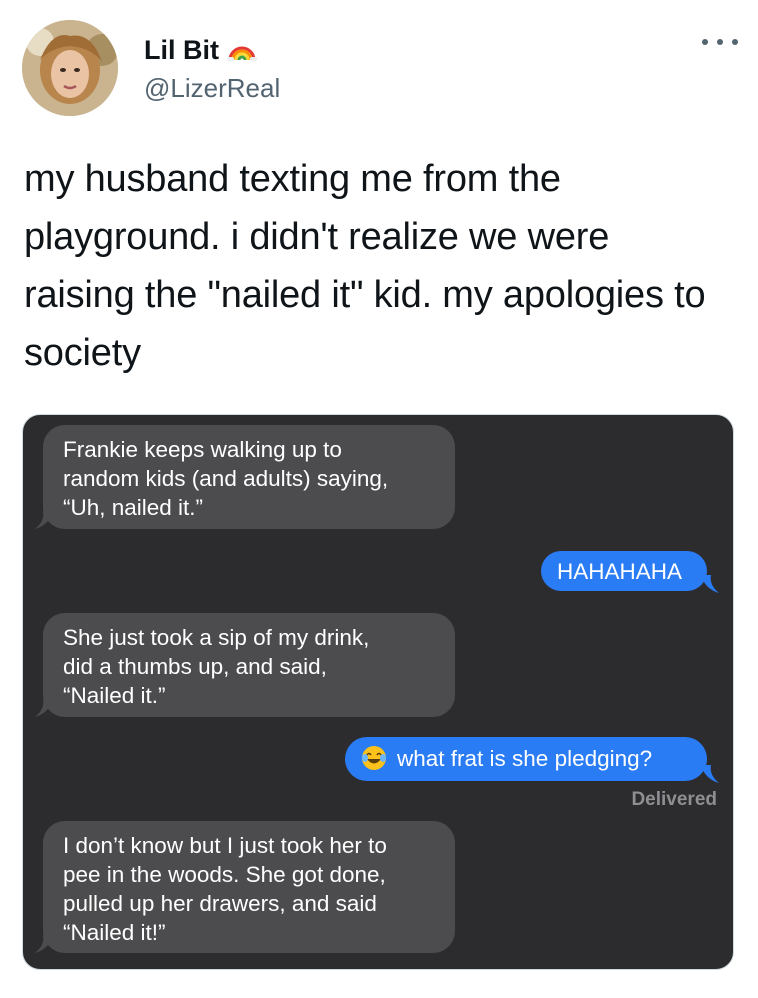 Image resolution: width=758 pixels, height=998 pixels. I want to click on delivered-status: Delivered, so click(674, 799).